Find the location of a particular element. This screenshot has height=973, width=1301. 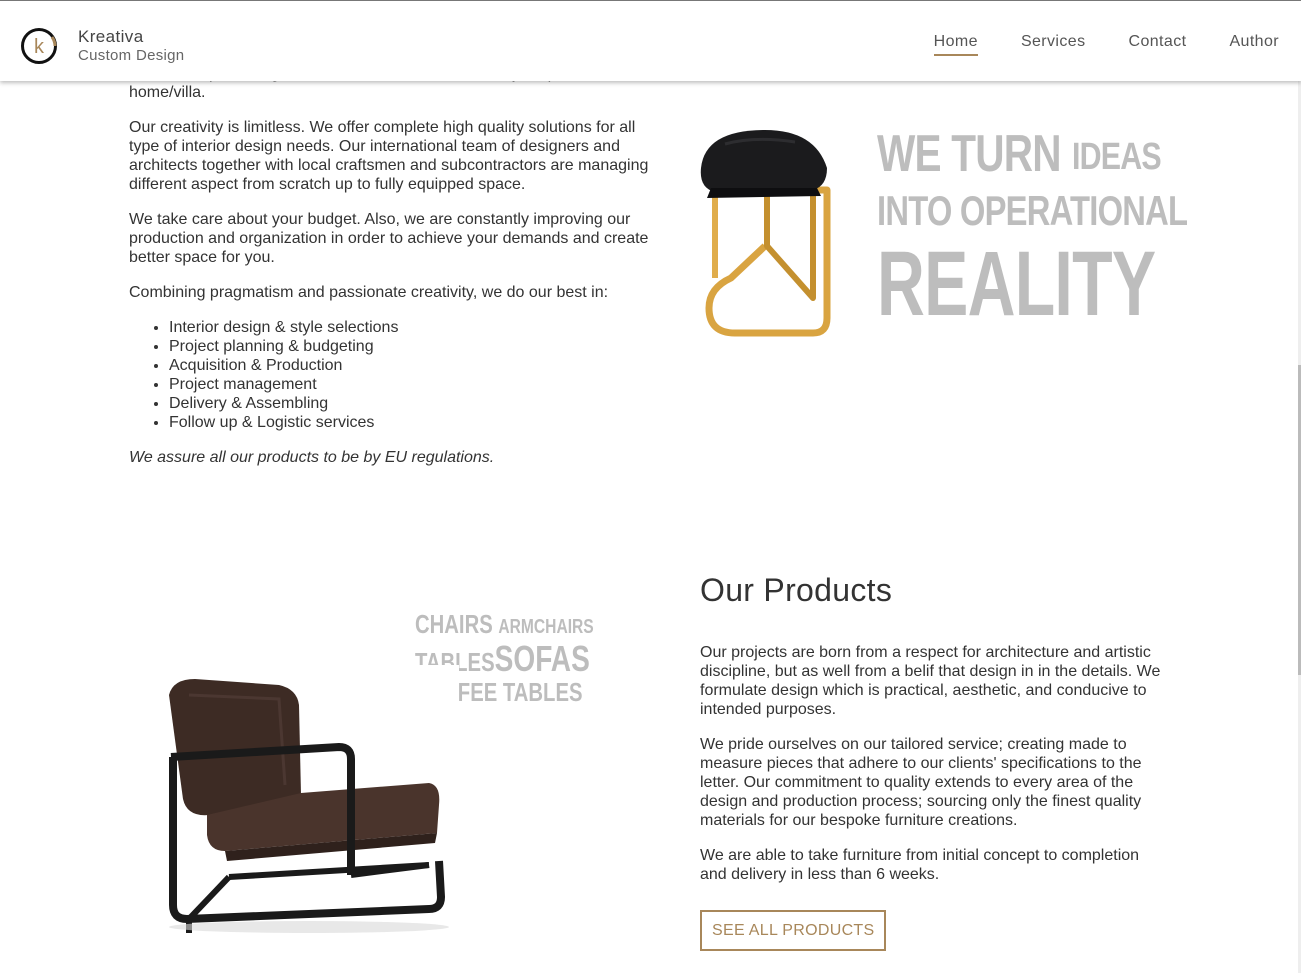

products-title: Our Products is located at coordinates (796, 590).